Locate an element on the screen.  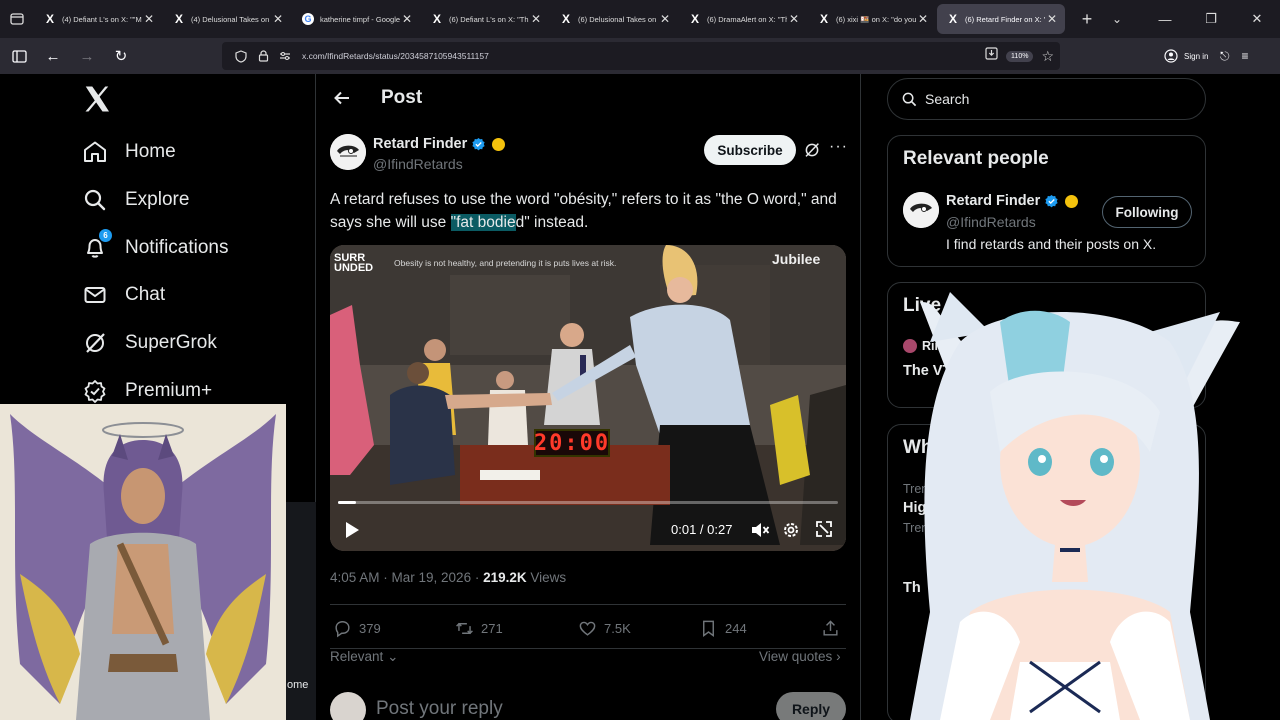
post-timestamp: 4:05 AM · Mar 19, 2026 · is located at coordinates (406, 577).